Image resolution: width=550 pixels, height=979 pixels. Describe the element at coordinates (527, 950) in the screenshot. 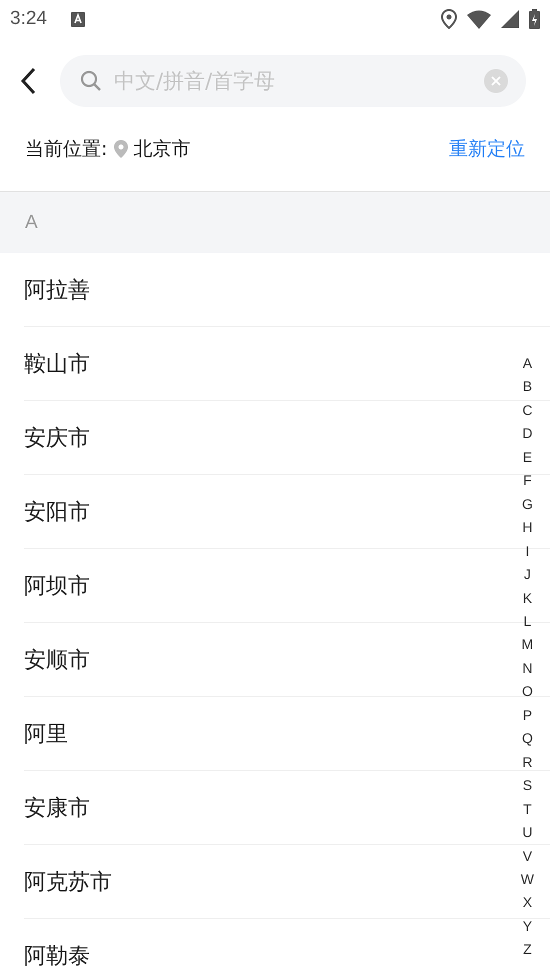

I see `index-letter: Z` at that location.